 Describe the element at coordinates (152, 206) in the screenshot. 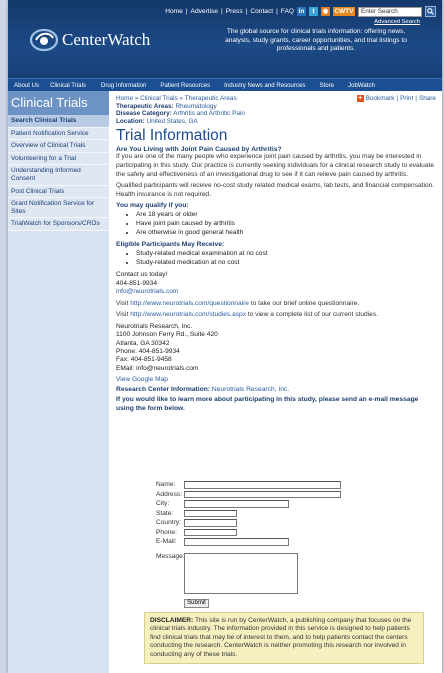

I see `qualify-heading: You may qualify if you:` at that location.